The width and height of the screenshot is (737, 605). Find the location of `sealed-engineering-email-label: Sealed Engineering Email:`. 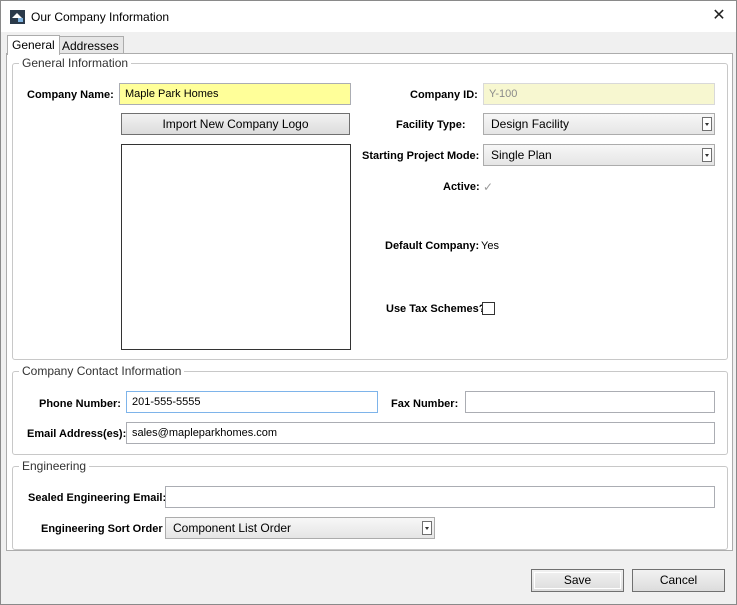

sealed-engineering-email-label: Sealed Engineering Email: is located at coordinates (97, 498).